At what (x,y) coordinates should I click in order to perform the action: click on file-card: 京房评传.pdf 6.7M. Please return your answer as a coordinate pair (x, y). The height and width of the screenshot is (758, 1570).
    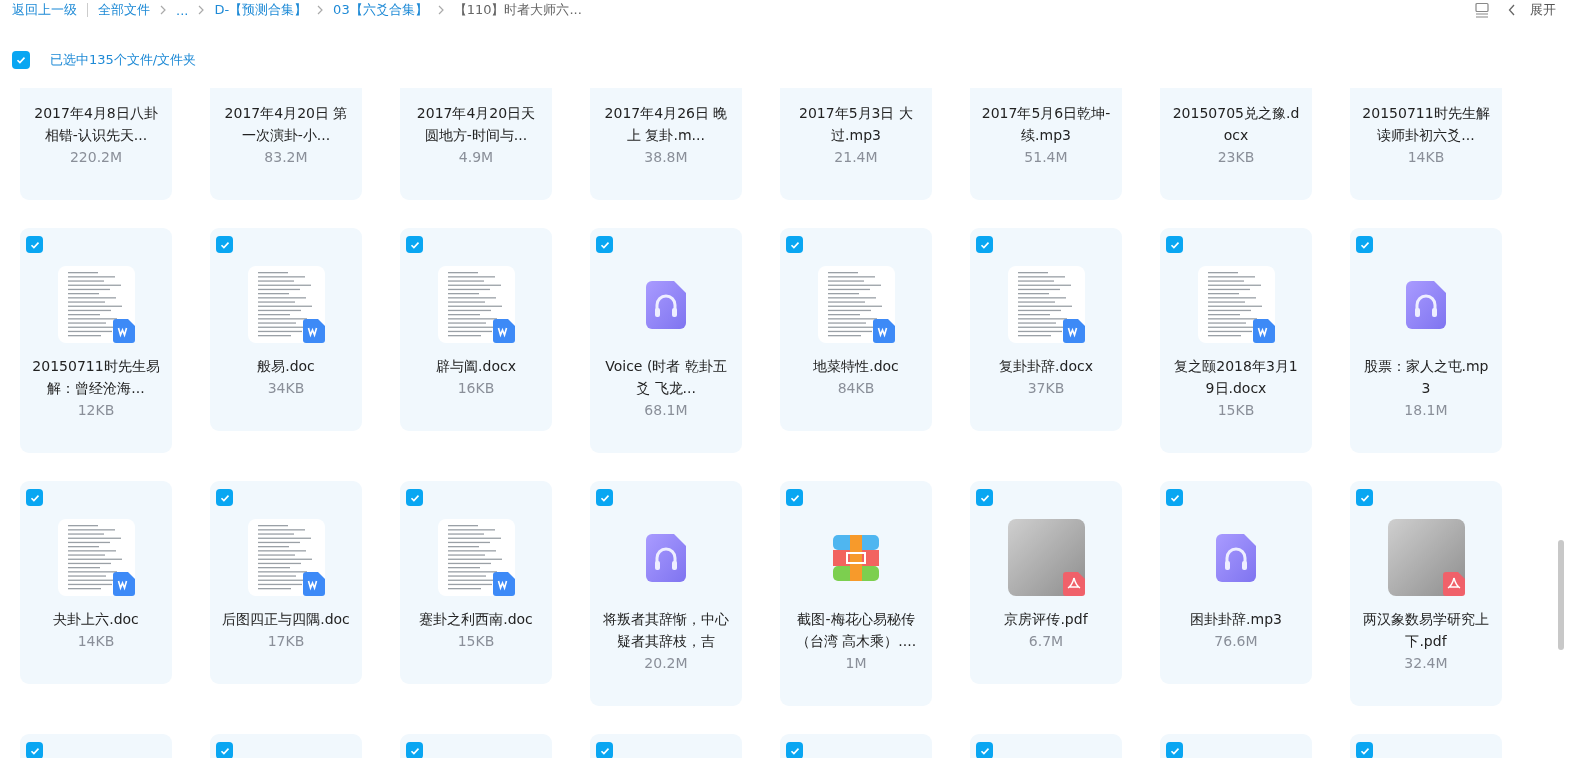
    Looking at the image, I should click on (1046, 582).